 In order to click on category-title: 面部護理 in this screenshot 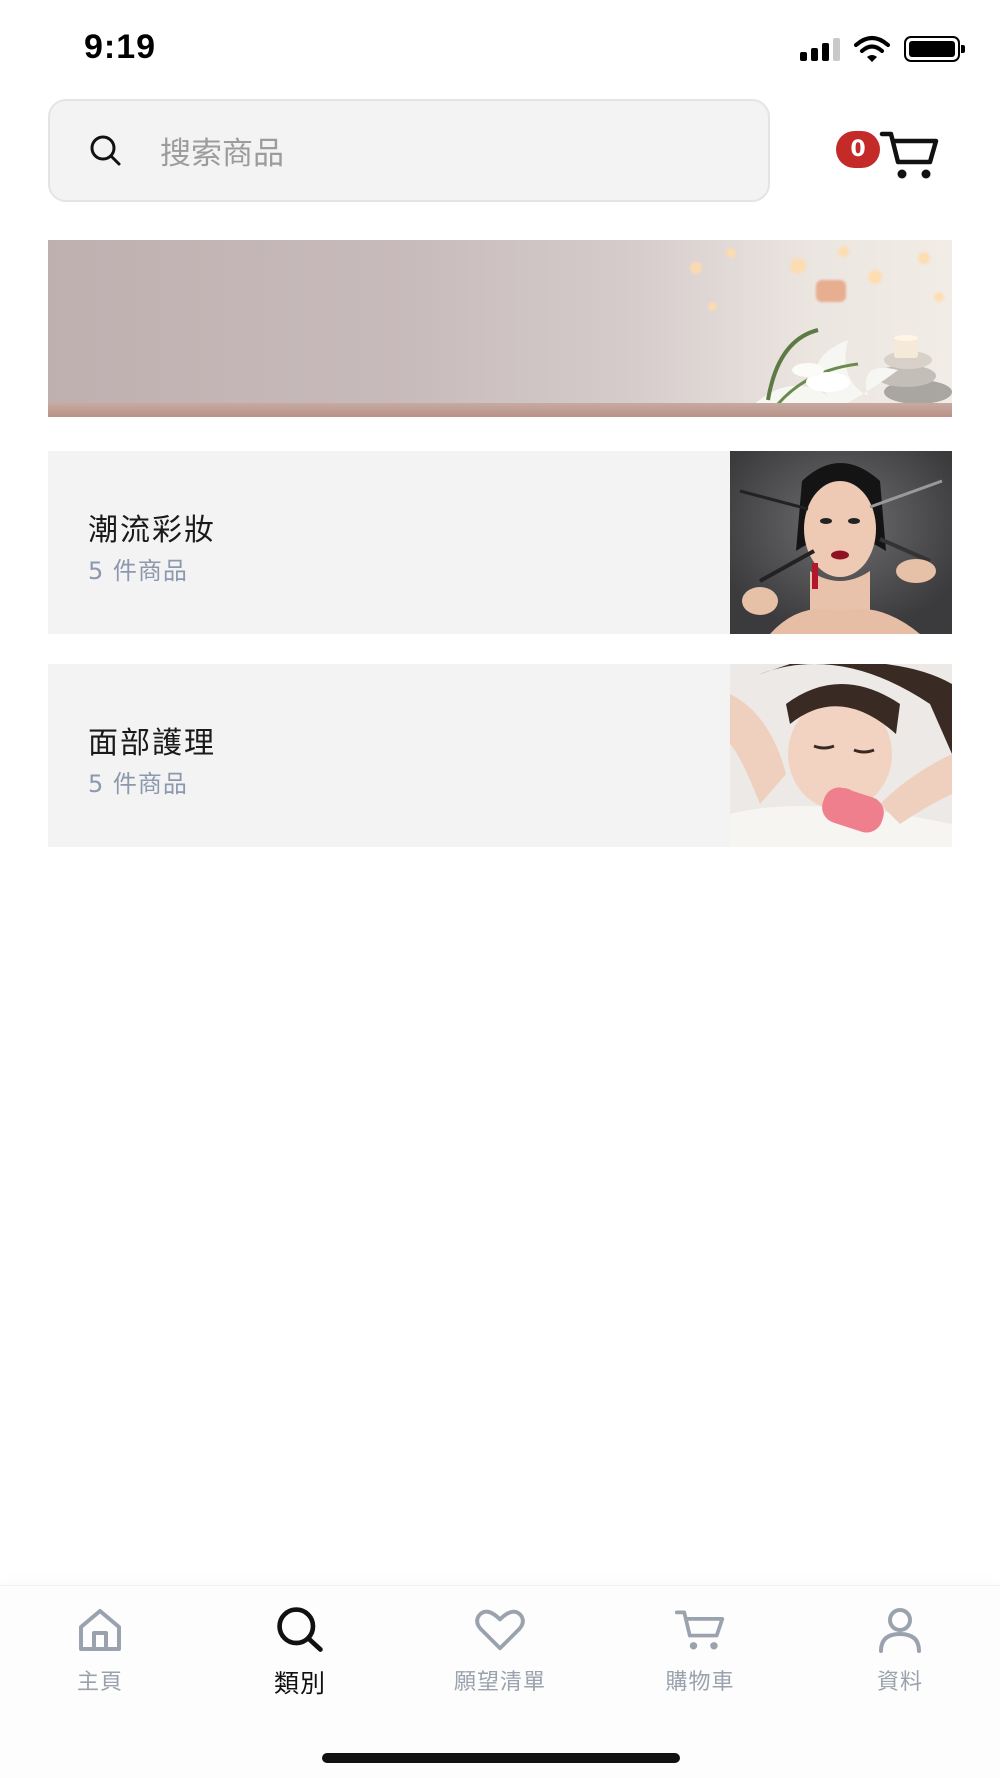, I will do `click(152, 743)`.